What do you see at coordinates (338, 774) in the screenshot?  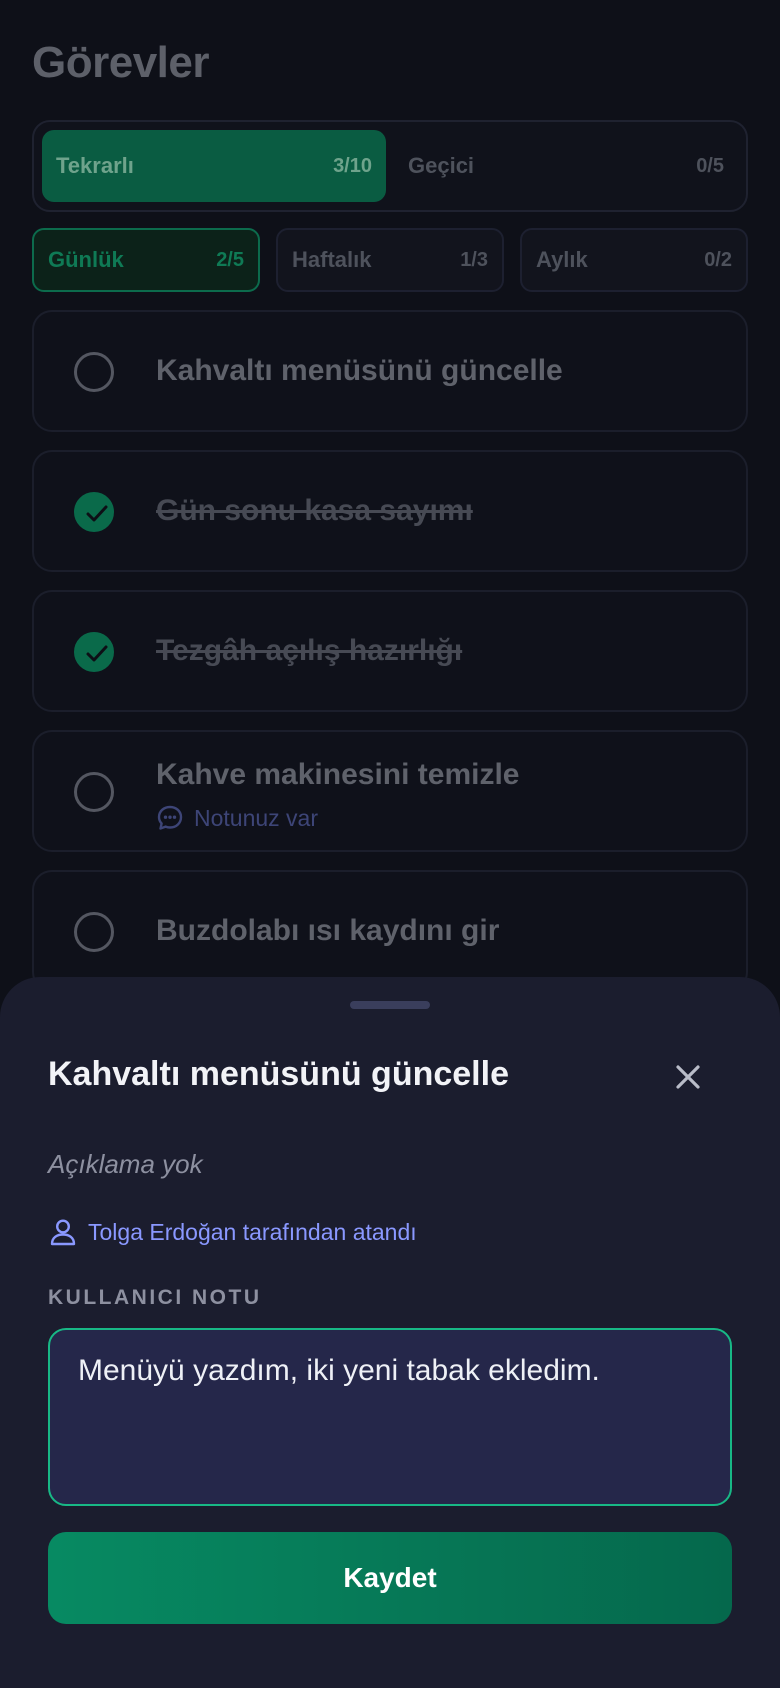 I see `task-title: Kahve makinesini temizle` at bounding box center [338, 774].